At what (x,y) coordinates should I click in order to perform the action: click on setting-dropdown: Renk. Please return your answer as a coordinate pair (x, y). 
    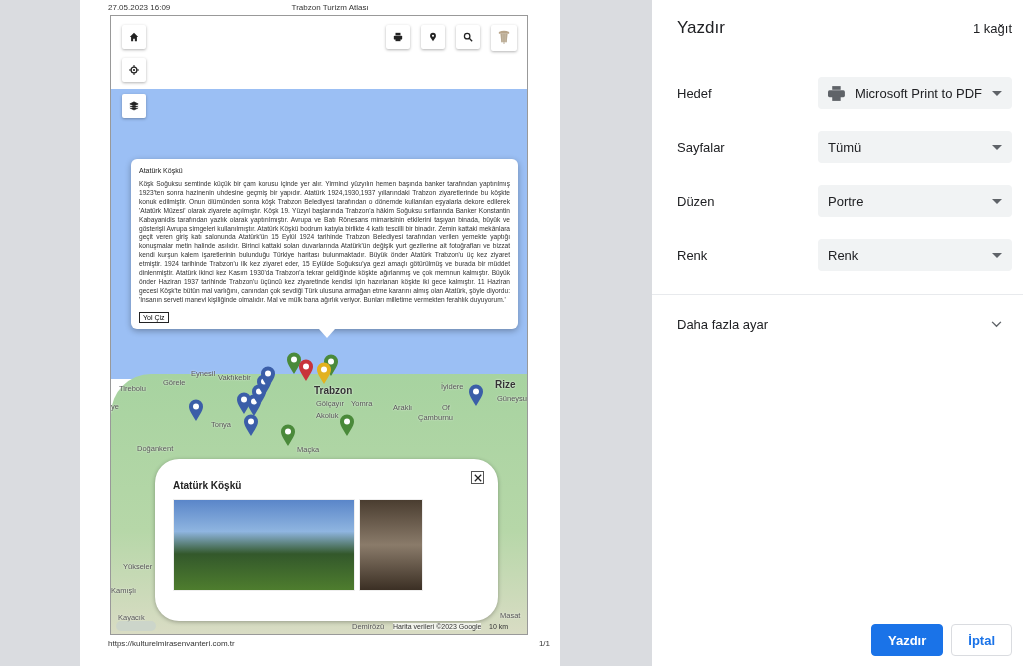
    Looking at the image, I should click on (915, 255).